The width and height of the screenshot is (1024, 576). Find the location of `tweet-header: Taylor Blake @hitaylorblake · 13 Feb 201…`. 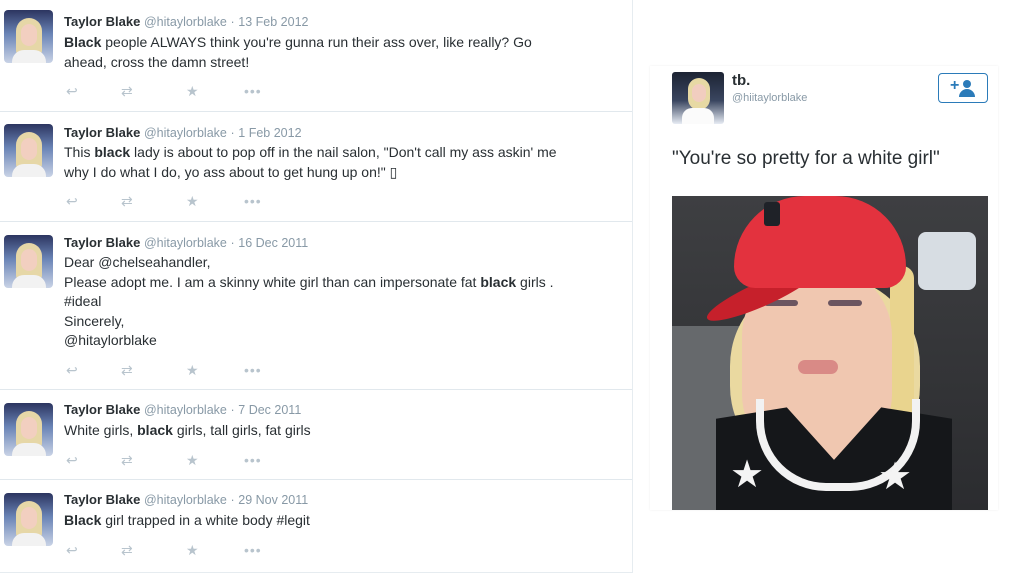

tweet-header: Taylor Blake @hitaylorblake · 13 Feb 201… is located at coordinates (186, 21).